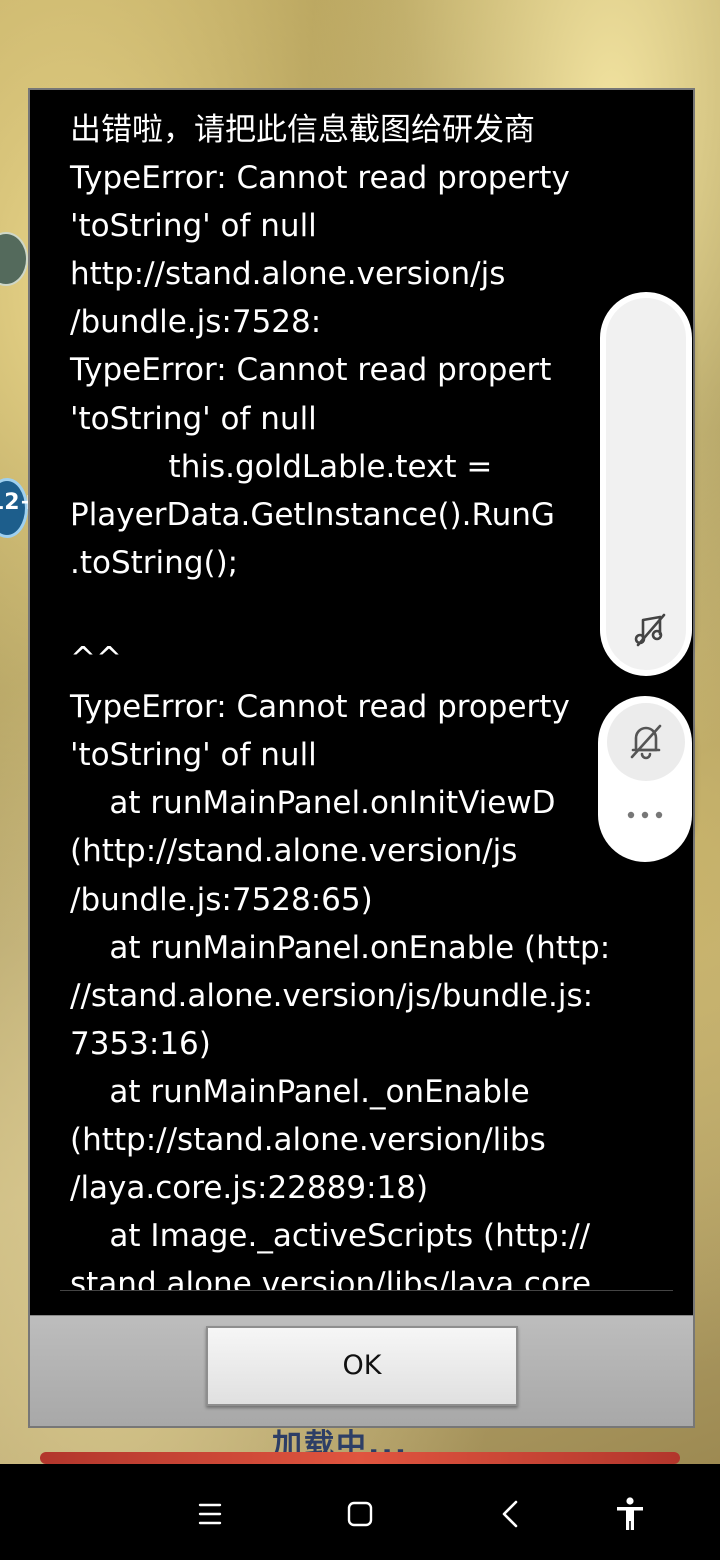  Describe the element at coordinates (360, 1458) in the screenshot. I see `loading-bar` at that location.